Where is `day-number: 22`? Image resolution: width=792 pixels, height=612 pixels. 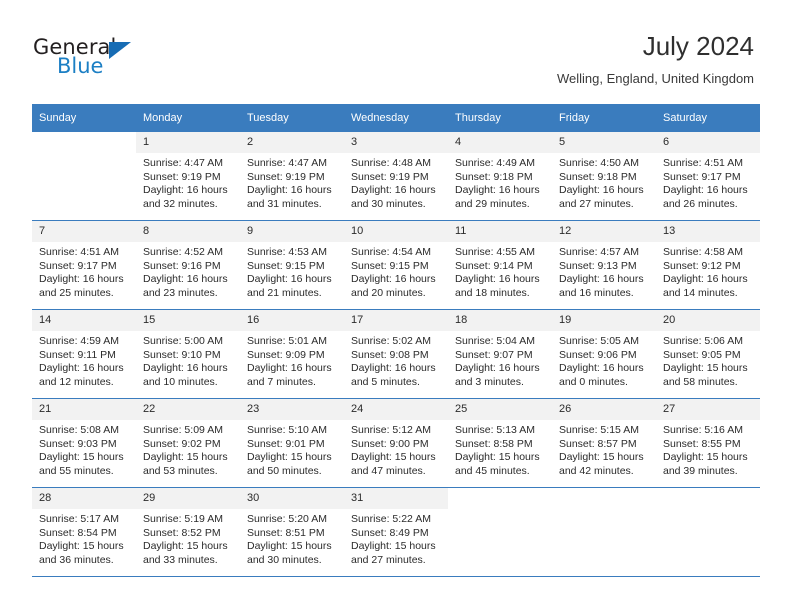
day-number: 22 is located at coordinates (188, 409).